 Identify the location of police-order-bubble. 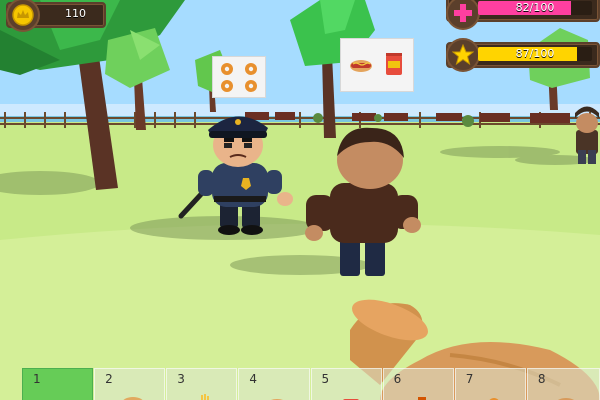
(239, 77).